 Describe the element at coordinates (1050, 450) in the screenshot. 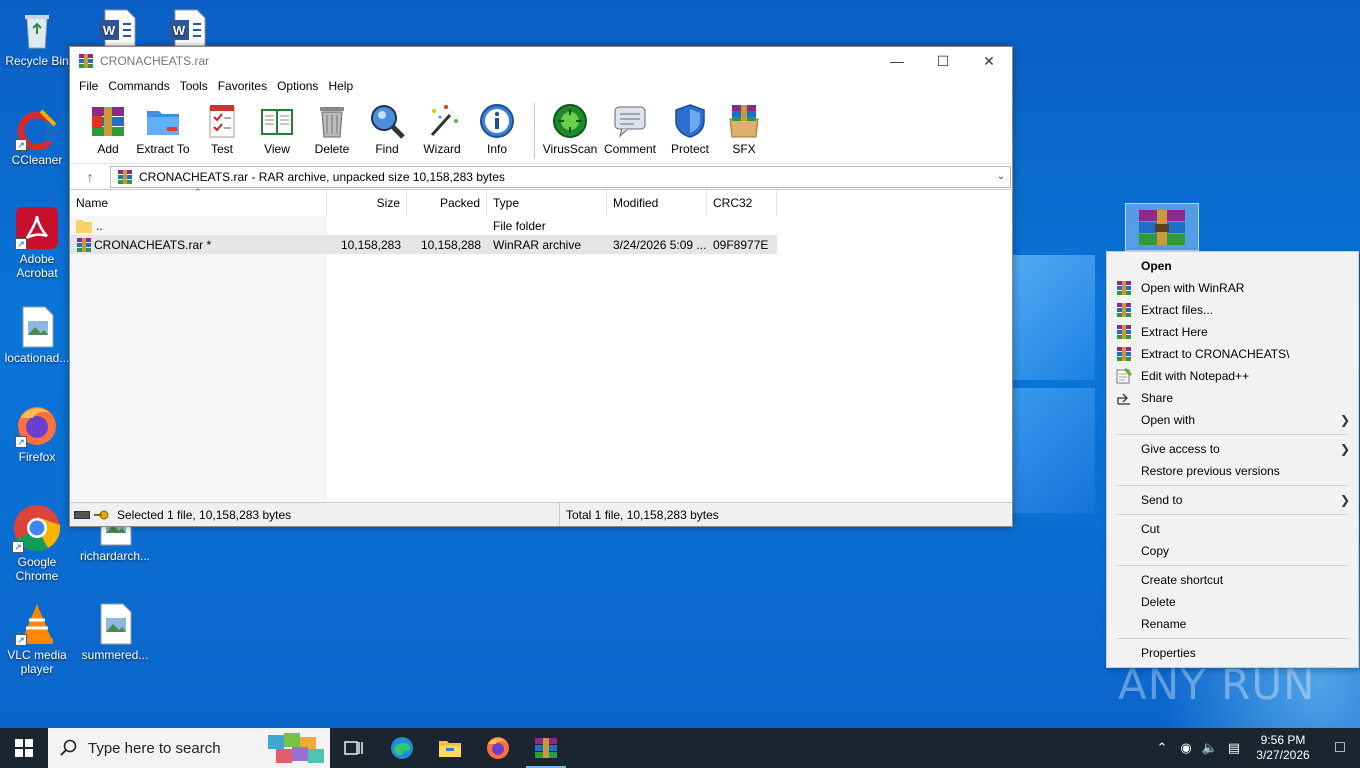

I see `wallpaper-beam` at that location.